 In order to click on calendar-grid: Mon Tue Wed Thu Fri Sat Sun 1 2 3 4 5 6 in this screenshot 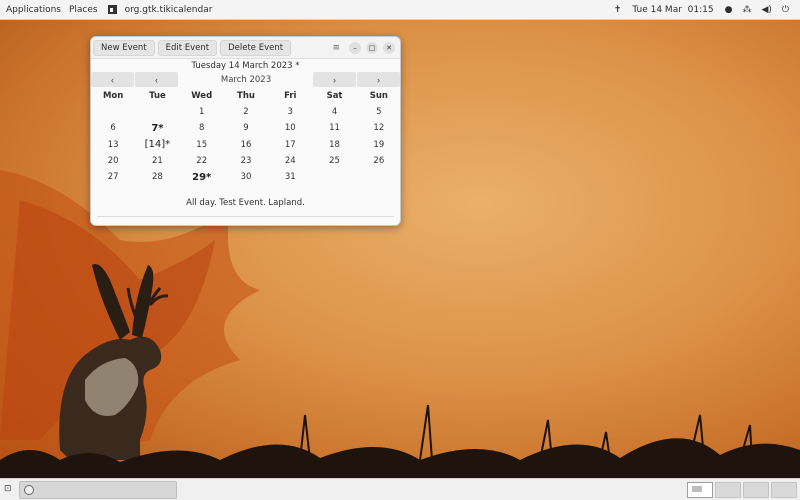, I will do `click(246, 136)`.